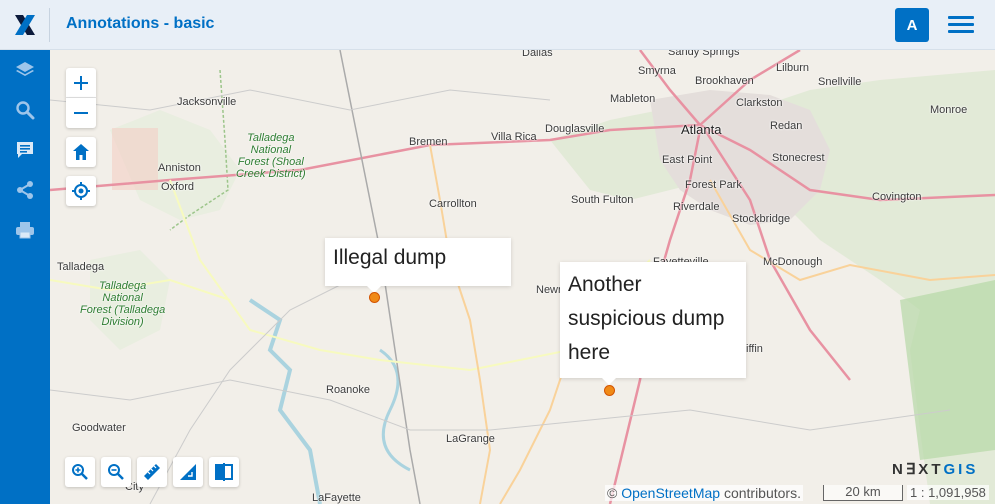  I want to click on annotation-popup: Another suspicious dump here, so click(653, 323).